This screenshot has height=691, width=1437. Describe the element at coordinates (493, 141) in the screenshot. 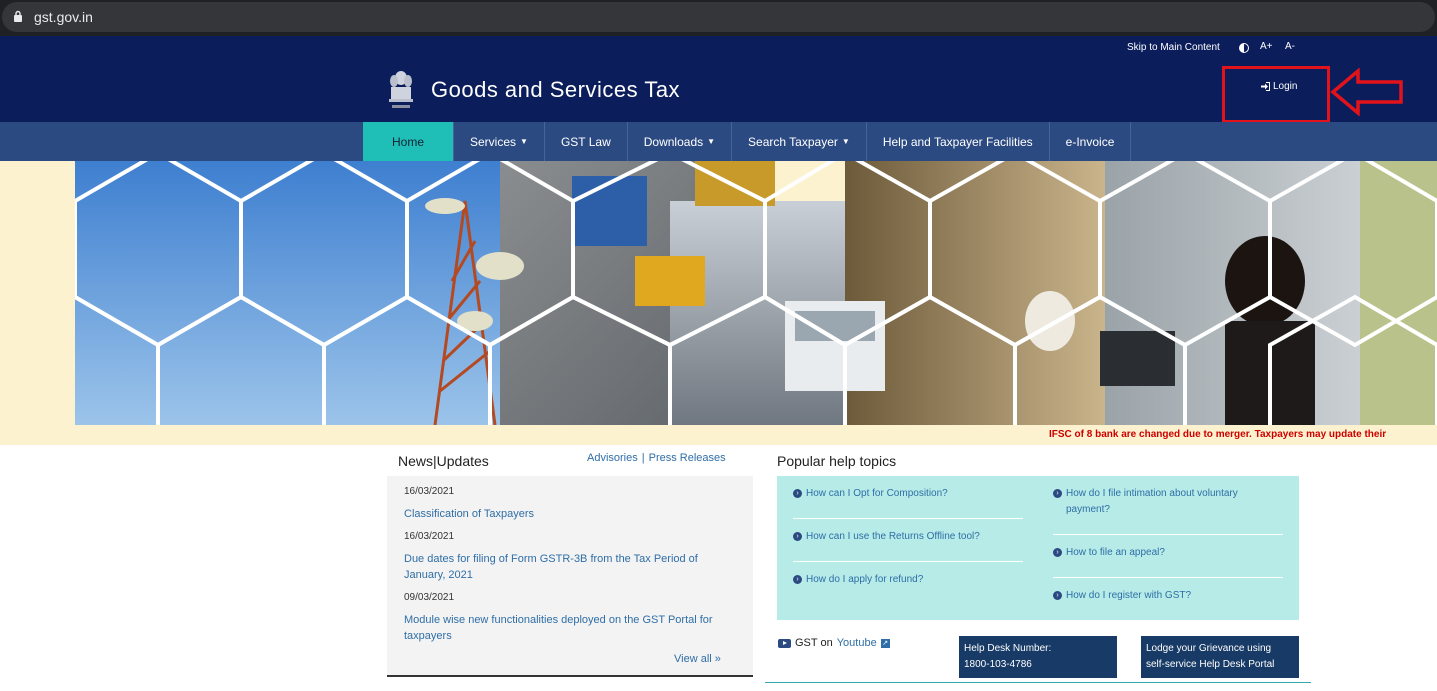

I see `nav-services-label: Services` at that location.